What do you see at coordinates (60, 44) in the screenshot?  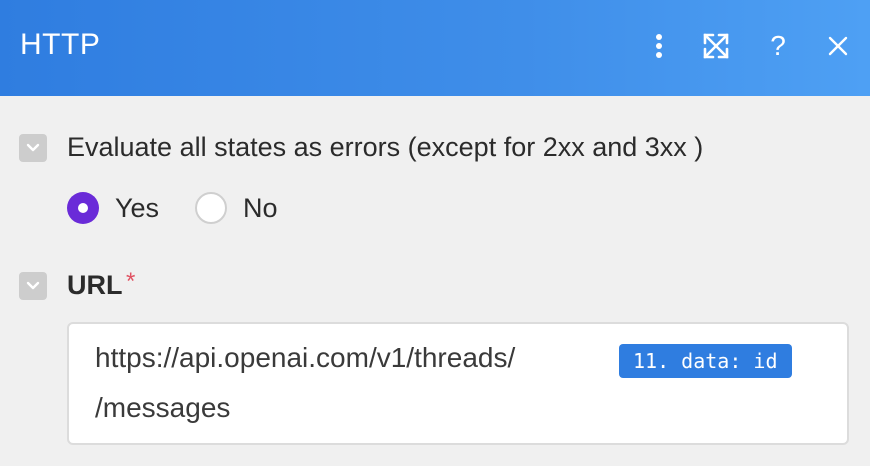 I see `modal-title: HTTP` at bounding box center [60, 44].